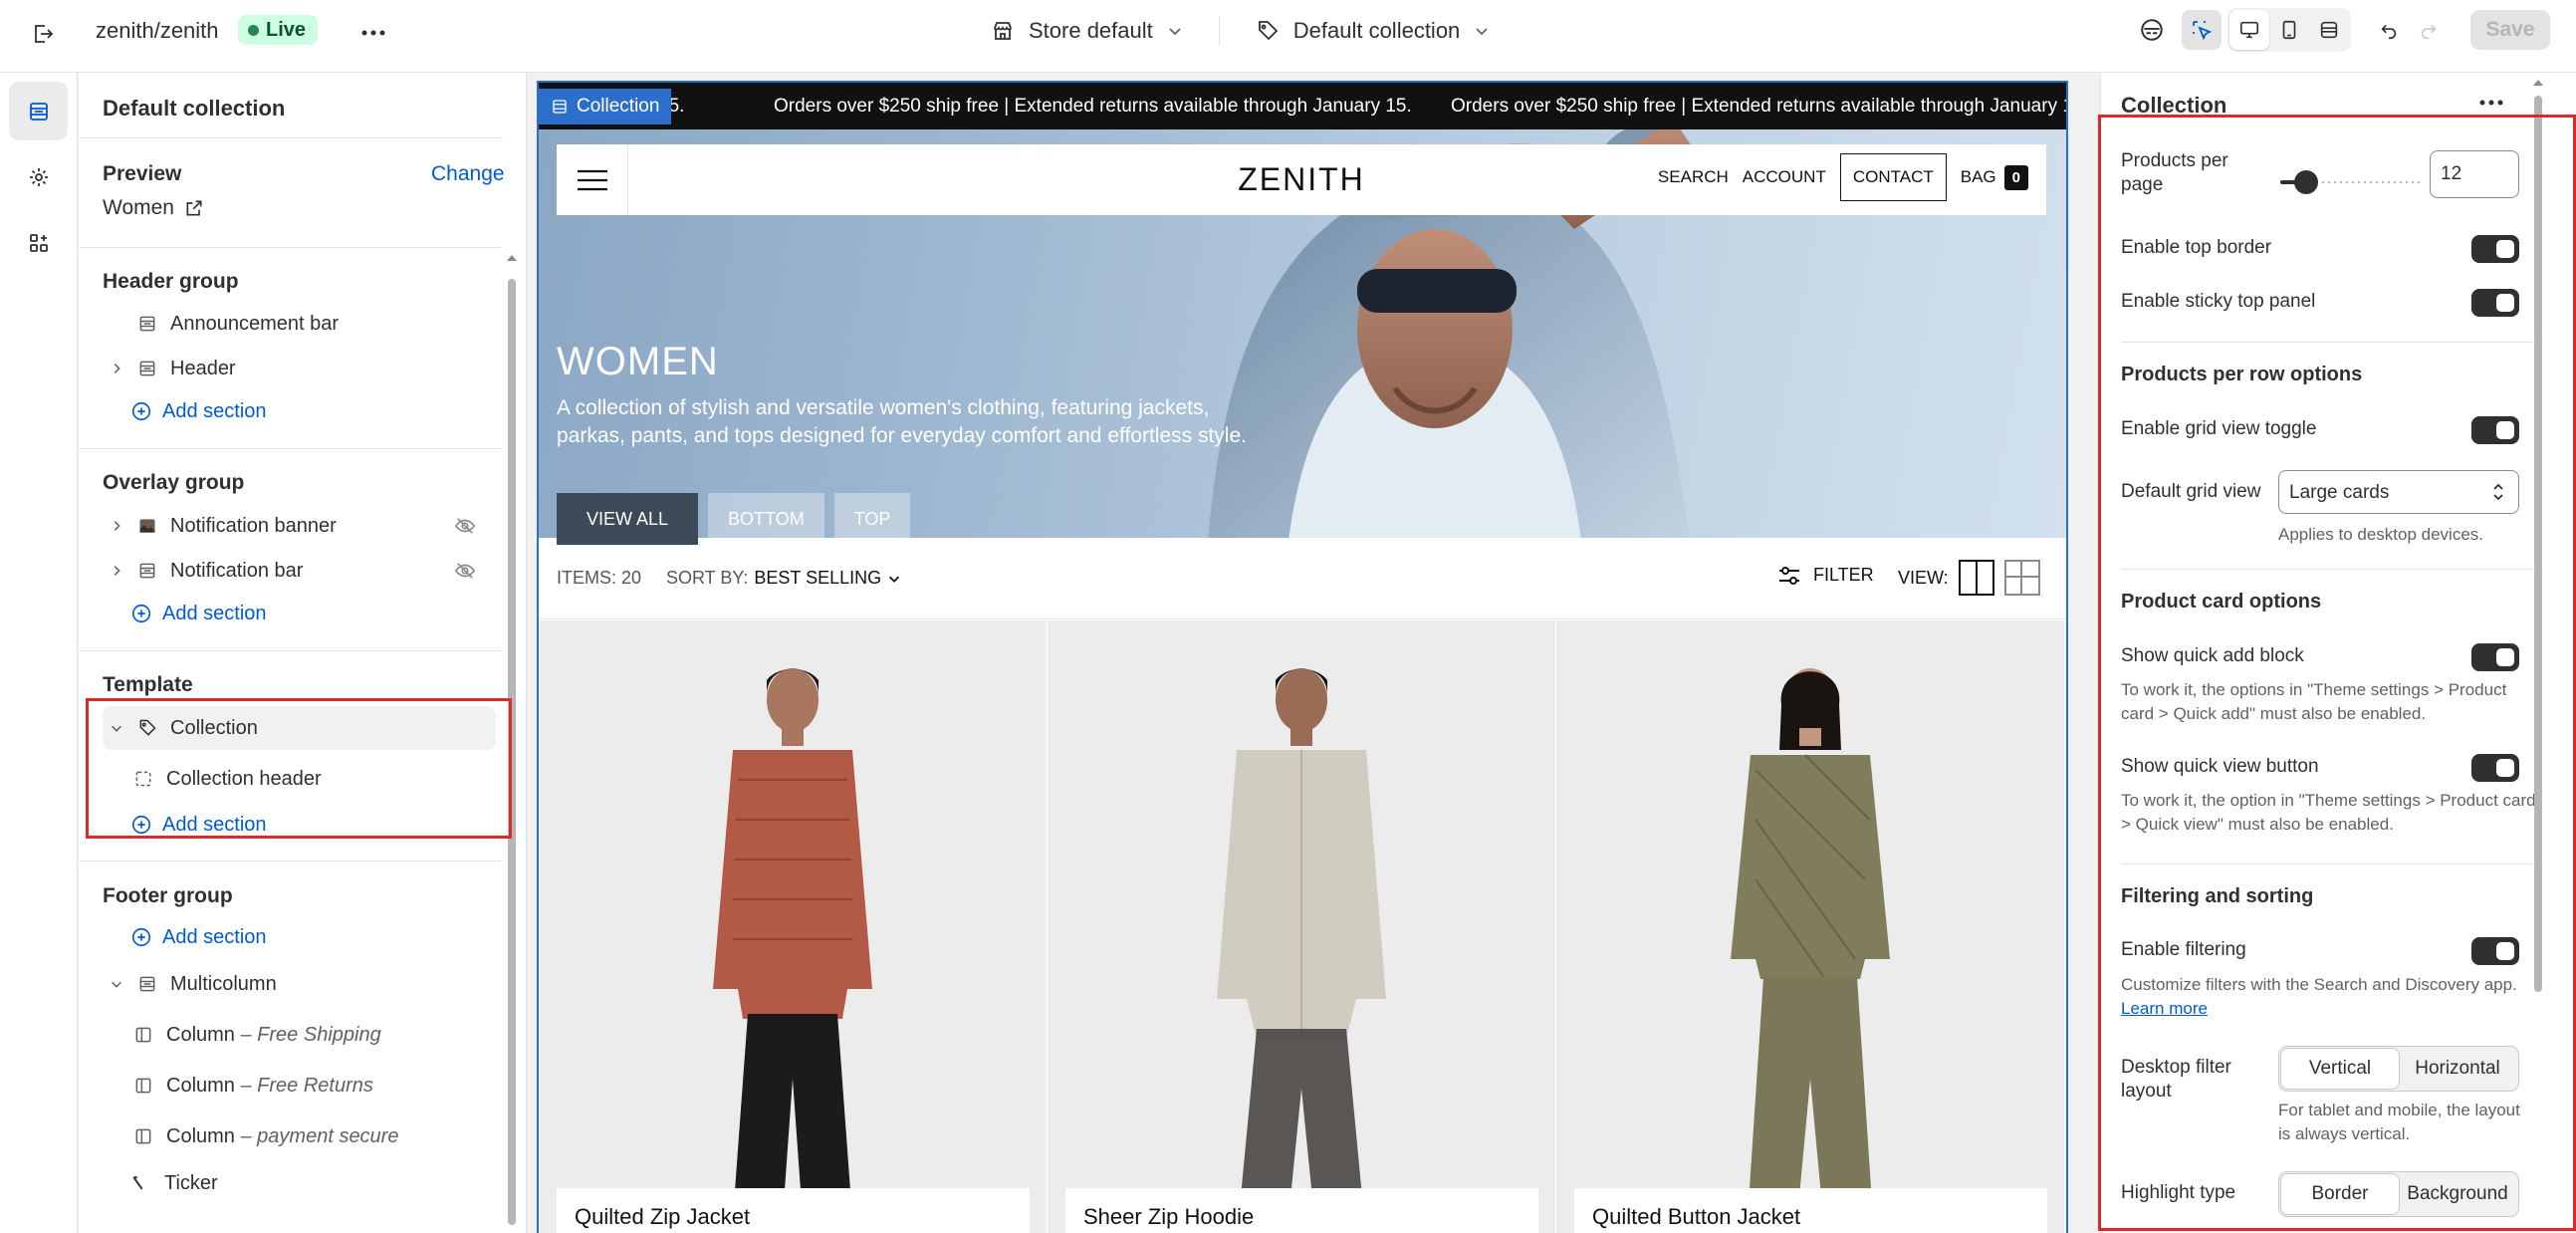 The width and height of the screenshot is (2576, 1233). Describe the element at coordinates (2495, 249) in the screenshot. I see `enable-top-border-toggle` at that location.